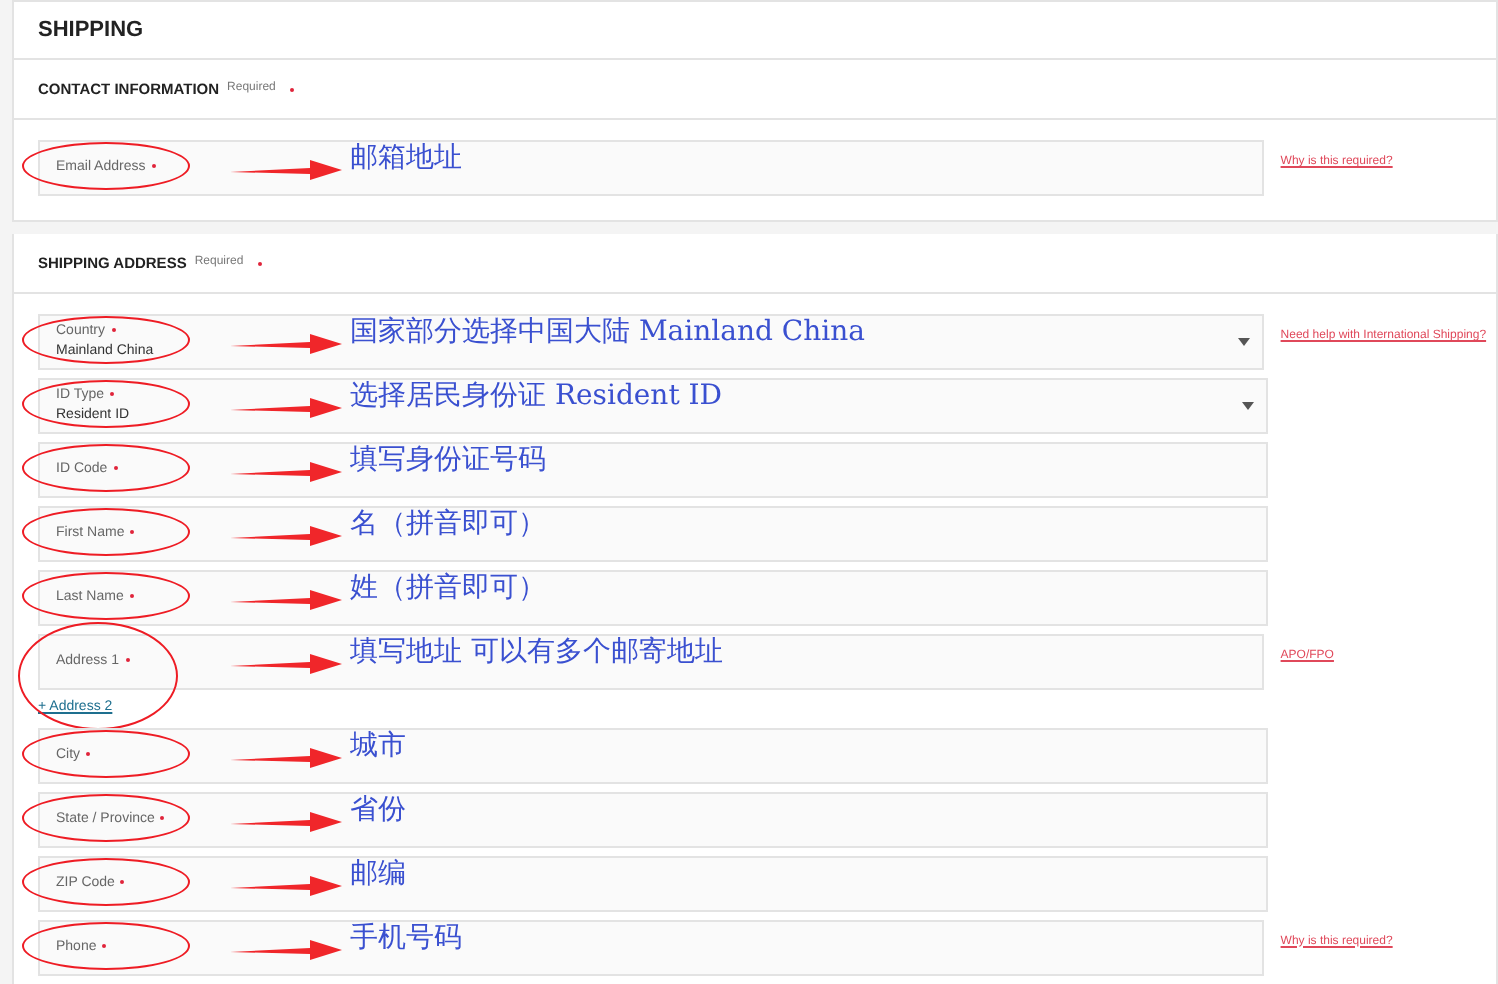  Describe the element at coordinates (378, 873) in the screenshot. I see `annotation-note: 邮编` at that location.